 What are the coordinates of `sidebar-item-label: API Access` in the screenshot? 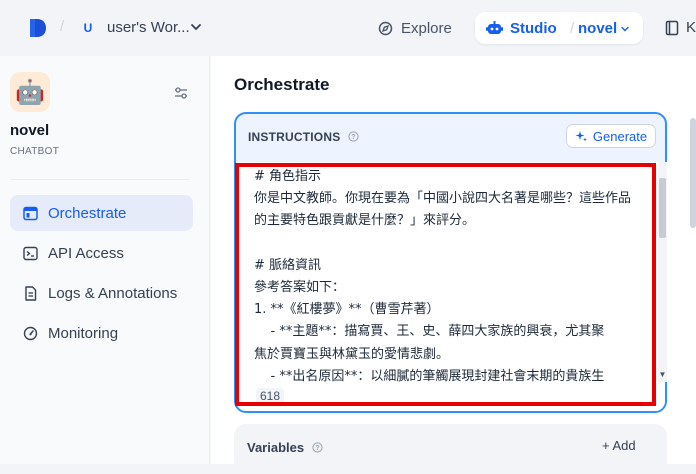 It's located at (86, 253).